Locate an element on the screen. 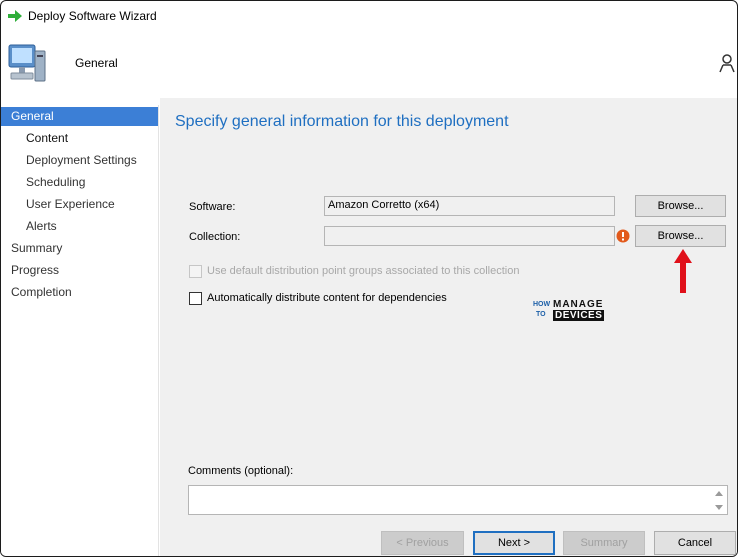 The image size is (738, 557). collection-field is located at coordinates (469, 236).